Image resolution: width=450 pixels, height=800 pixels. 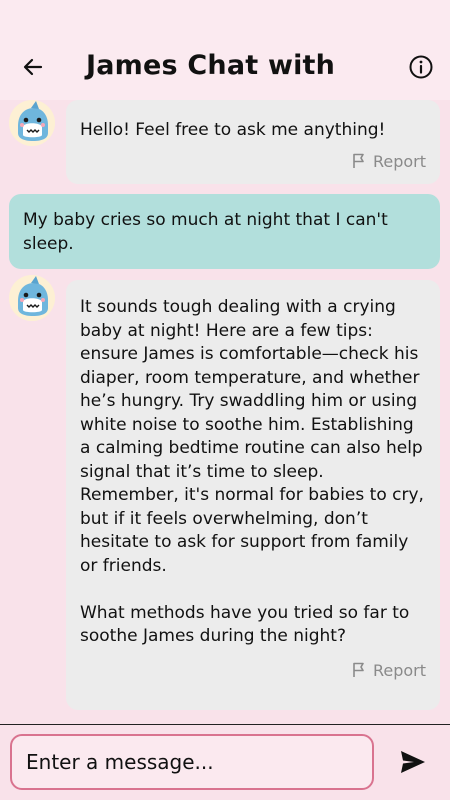 I want to click on arrow-left-icon, so click(x=33, y=67).